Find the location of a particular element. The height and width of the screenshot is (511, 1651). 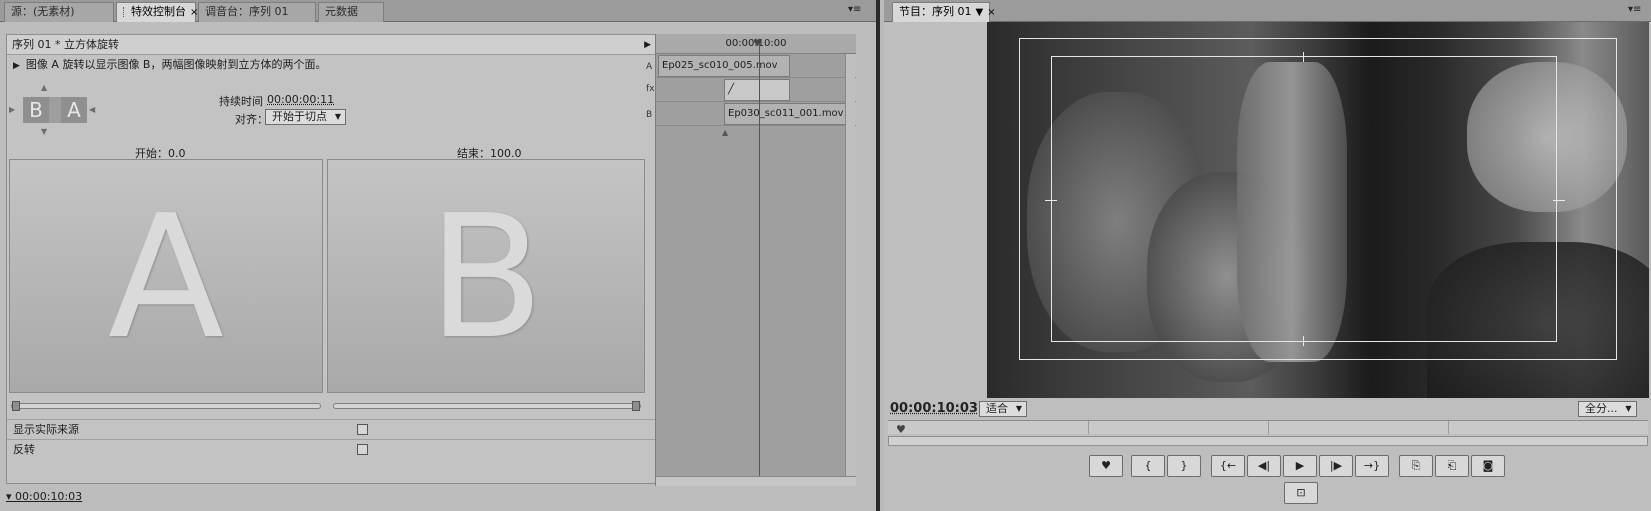

effect-header: 序列 01 * 立方体旋转 ▶ is located at coordinates (332, 45).